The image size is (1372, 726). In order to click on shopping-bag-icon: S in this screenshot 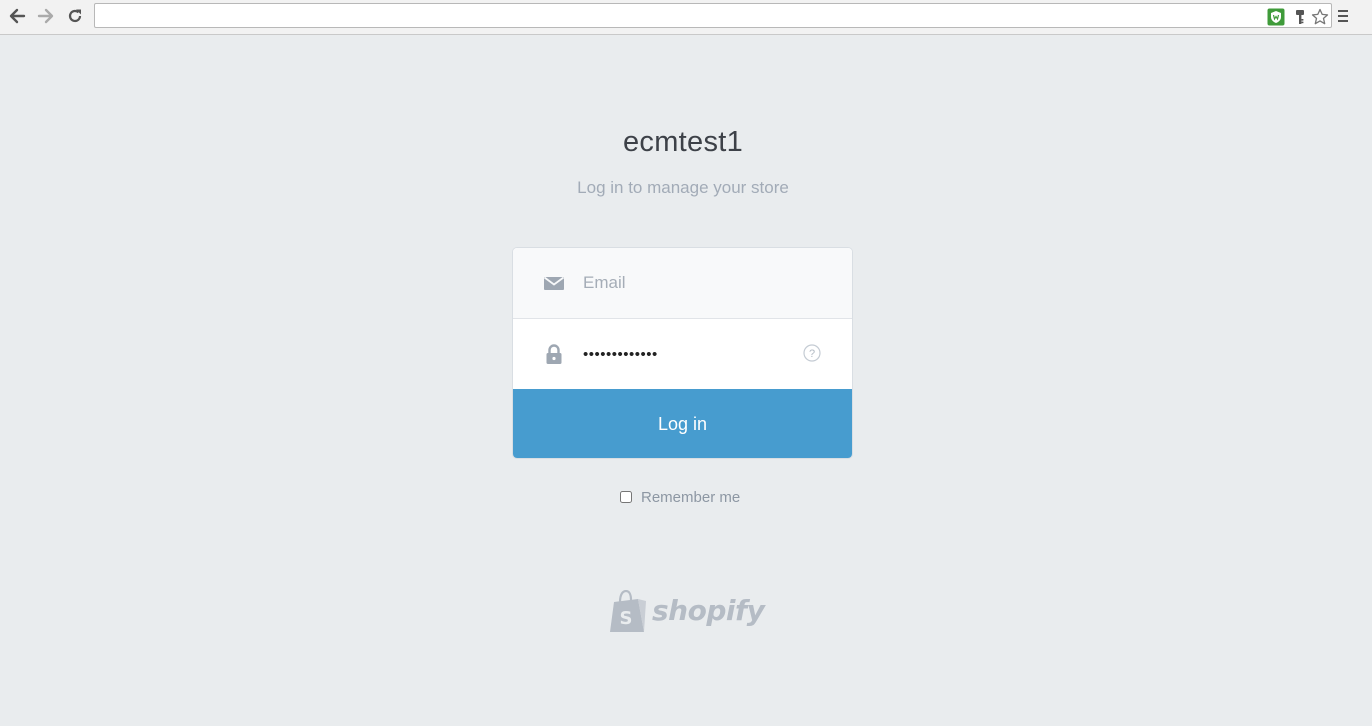, I will do `click(628, 611)`.